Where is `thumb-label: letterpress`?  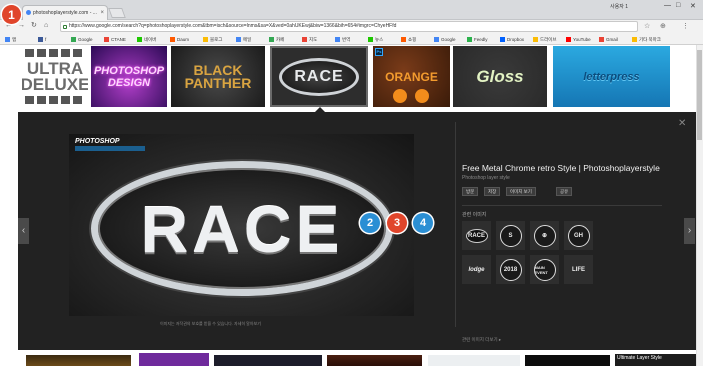
thumb-label: letterpress is located at coordinates (611, 76).